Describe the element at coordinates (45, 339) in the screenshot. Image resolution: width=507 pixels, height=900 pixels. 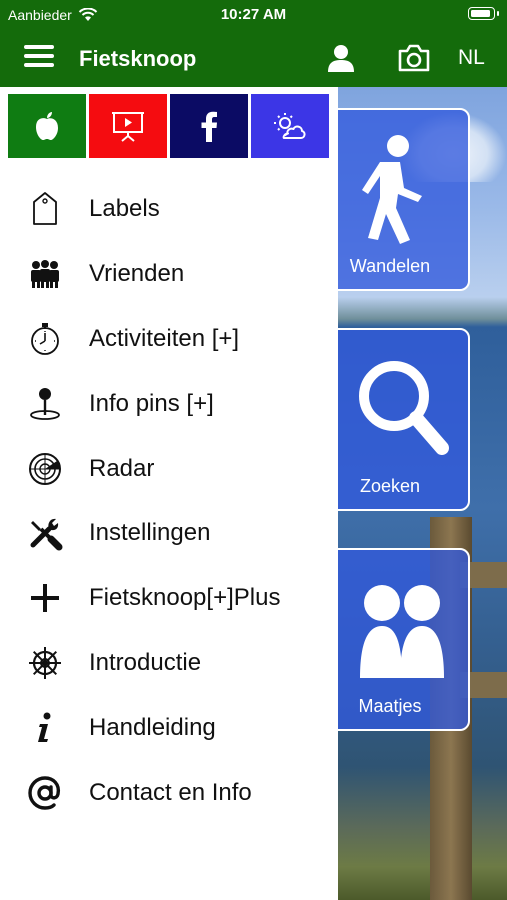
I see `stopwatch-icon` at that location.